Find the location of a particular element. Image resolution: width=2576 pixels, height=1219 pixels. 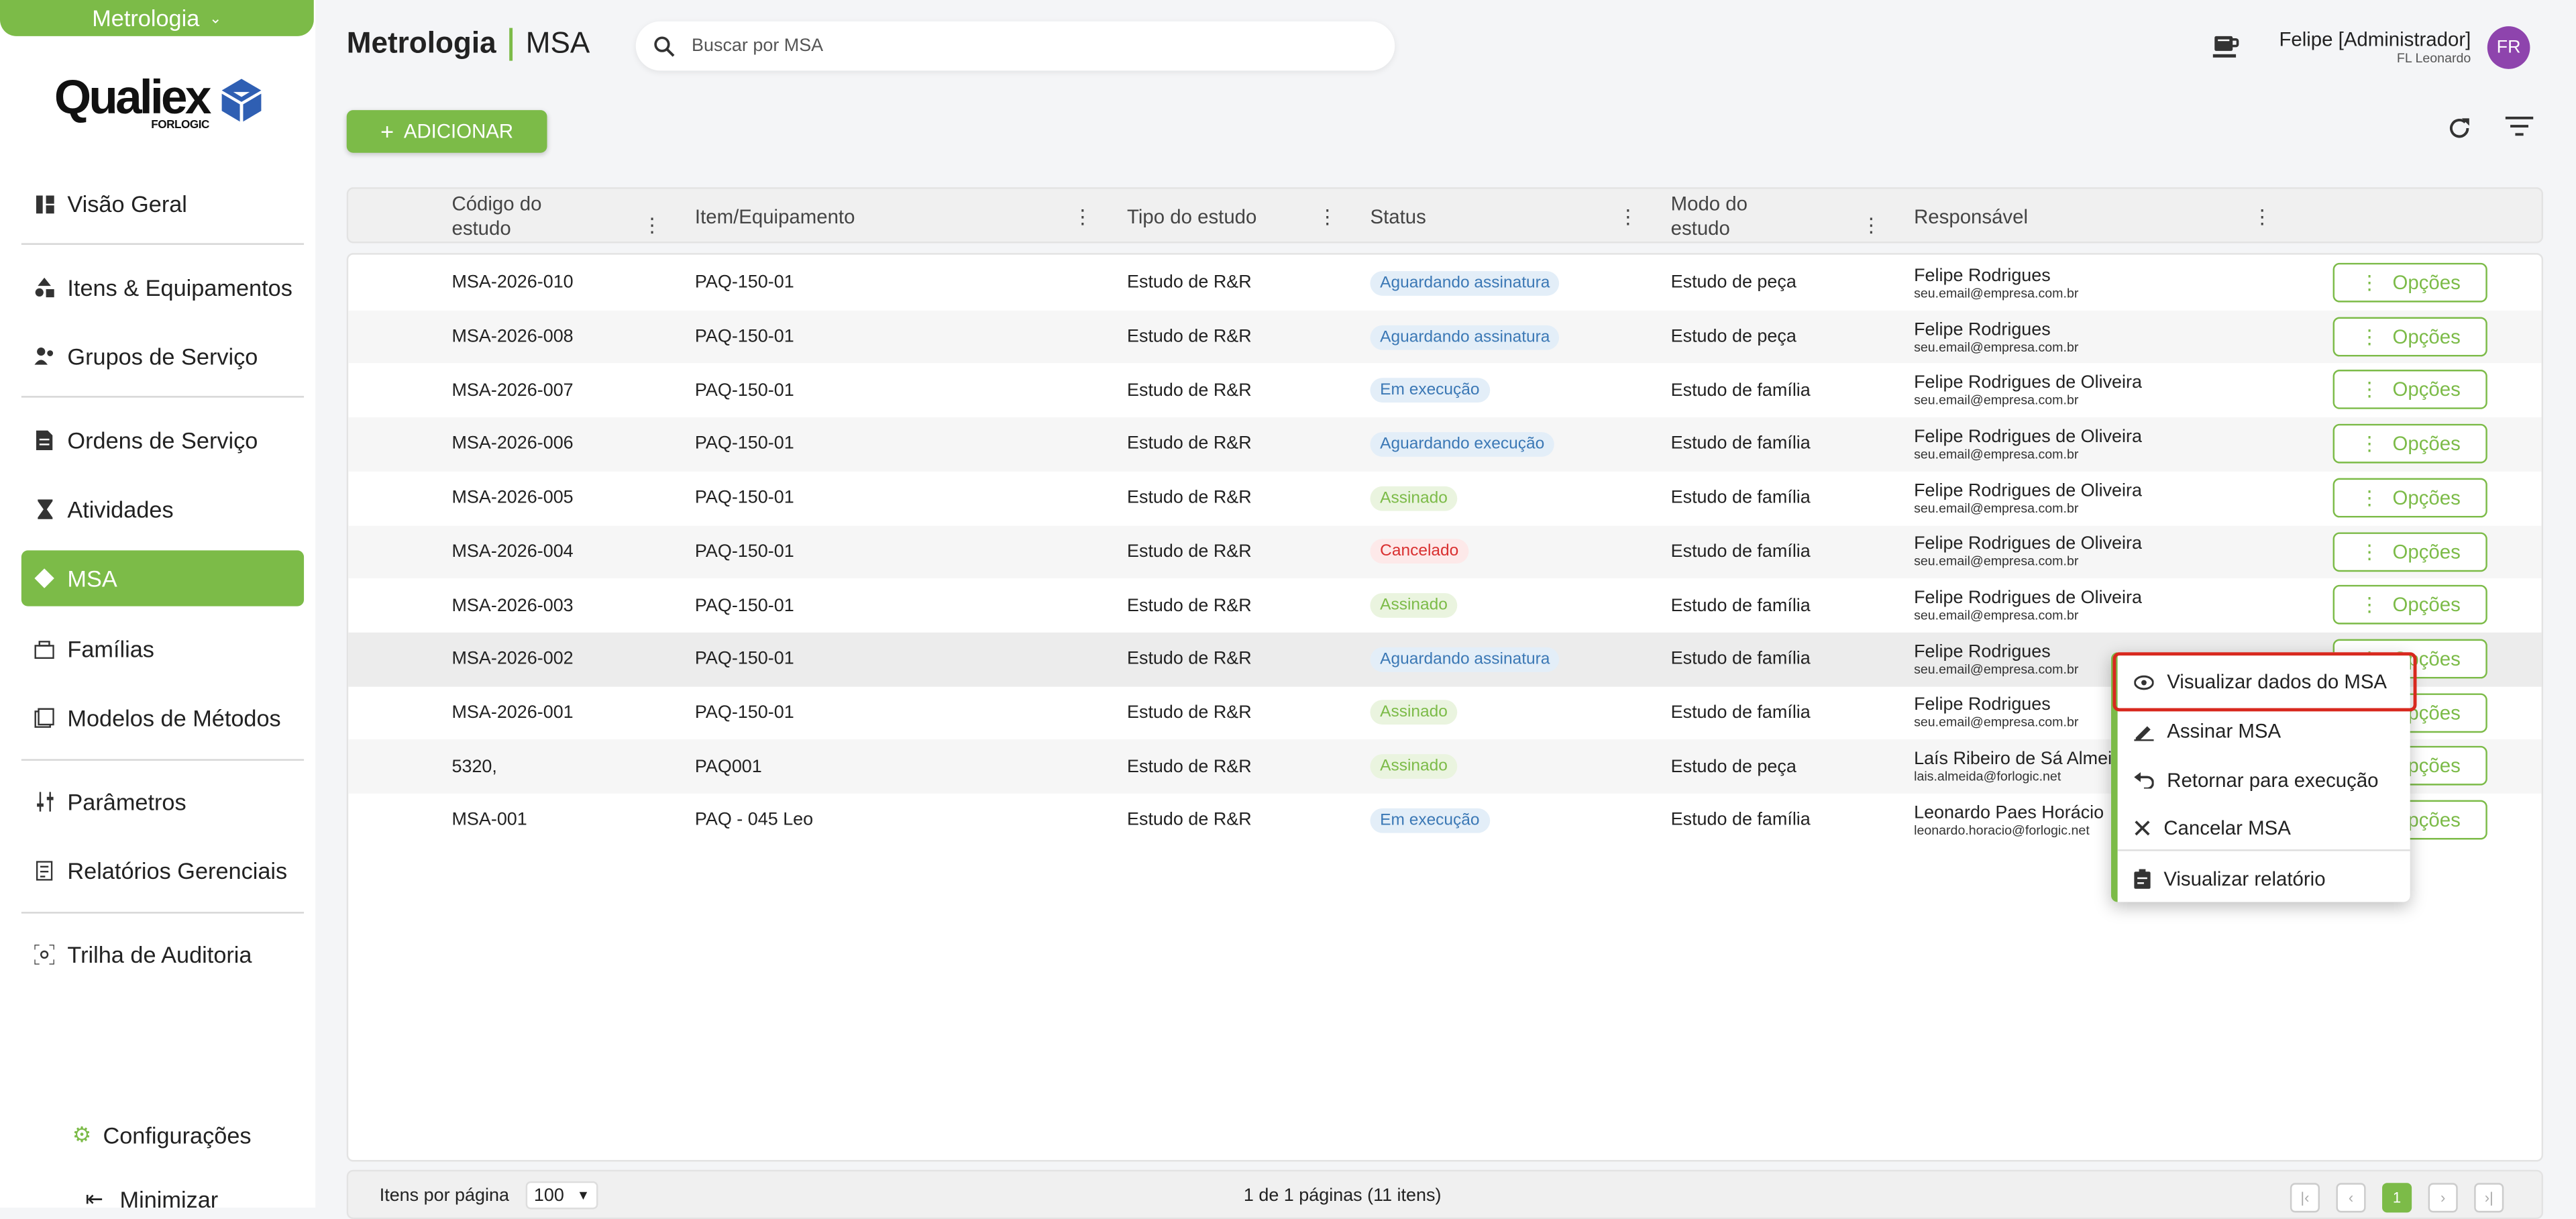

sidebar-item-label: Ordens de Serviço is located at coordinates (162, 440).